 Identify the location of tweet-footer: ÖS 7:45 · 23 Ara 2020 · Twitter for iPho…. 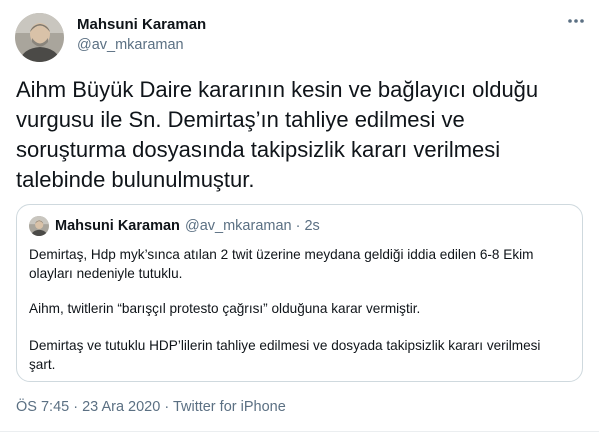
(151, 407).